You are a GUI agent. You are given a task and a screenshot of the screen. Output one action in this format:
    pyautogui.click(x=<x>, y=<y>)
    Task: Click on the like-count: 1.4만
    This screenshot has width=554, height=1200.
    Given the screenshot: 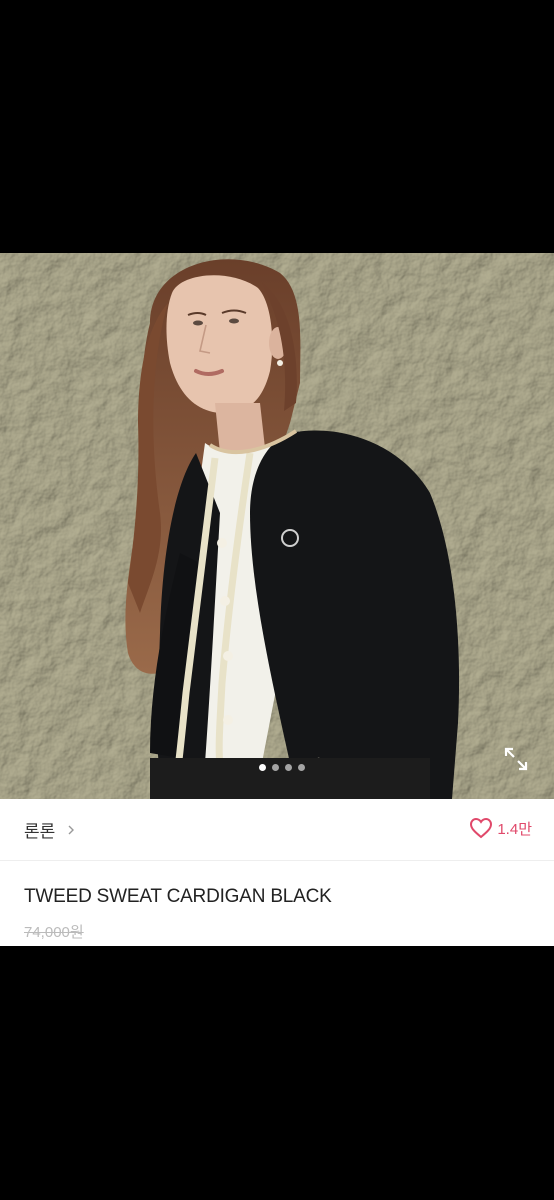 What is the action you would take?
    pyautogui.click(x=514, y=829)
    